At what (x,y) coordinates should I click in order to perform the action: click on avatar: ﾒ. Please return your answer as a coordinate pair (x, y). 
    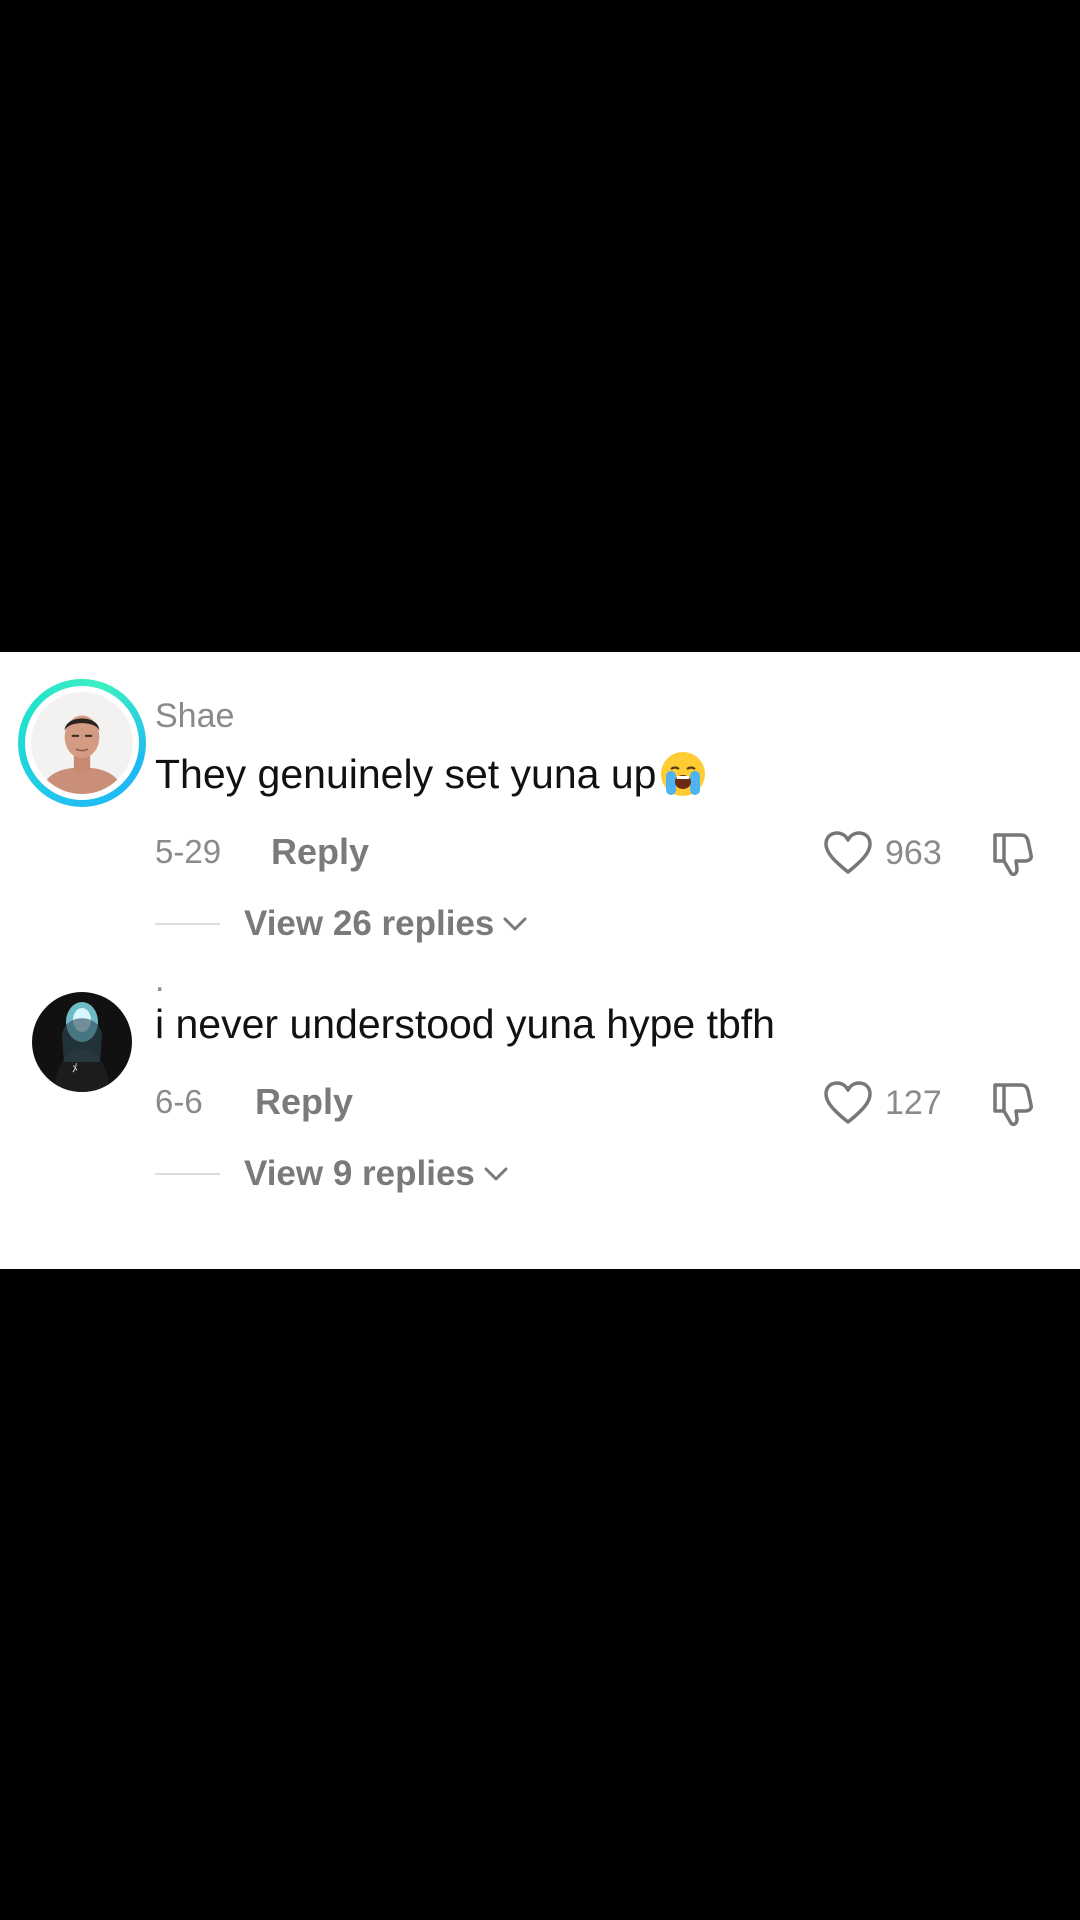
    Looking at the image, I should click on (82, 1042).